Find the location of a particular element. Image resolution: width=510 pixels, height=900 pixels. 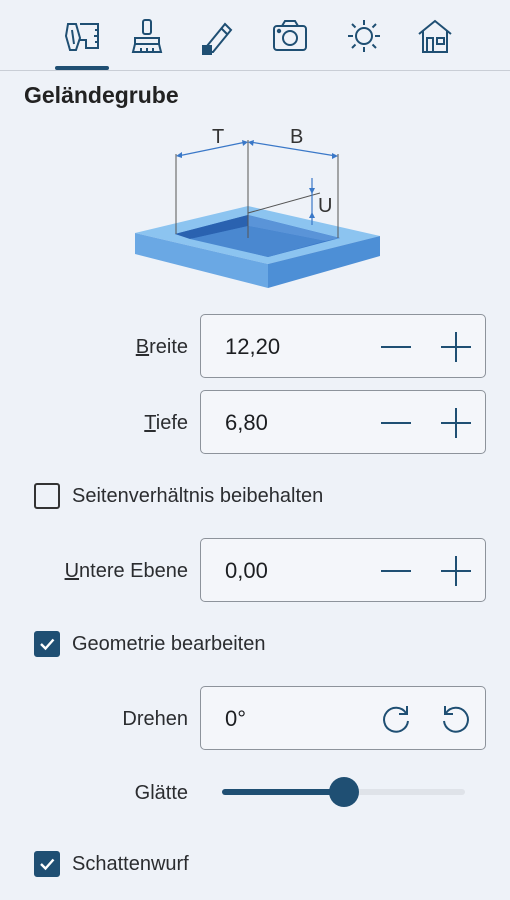

rotate-counterclockwise-icon is located at coordinates (456, 719).